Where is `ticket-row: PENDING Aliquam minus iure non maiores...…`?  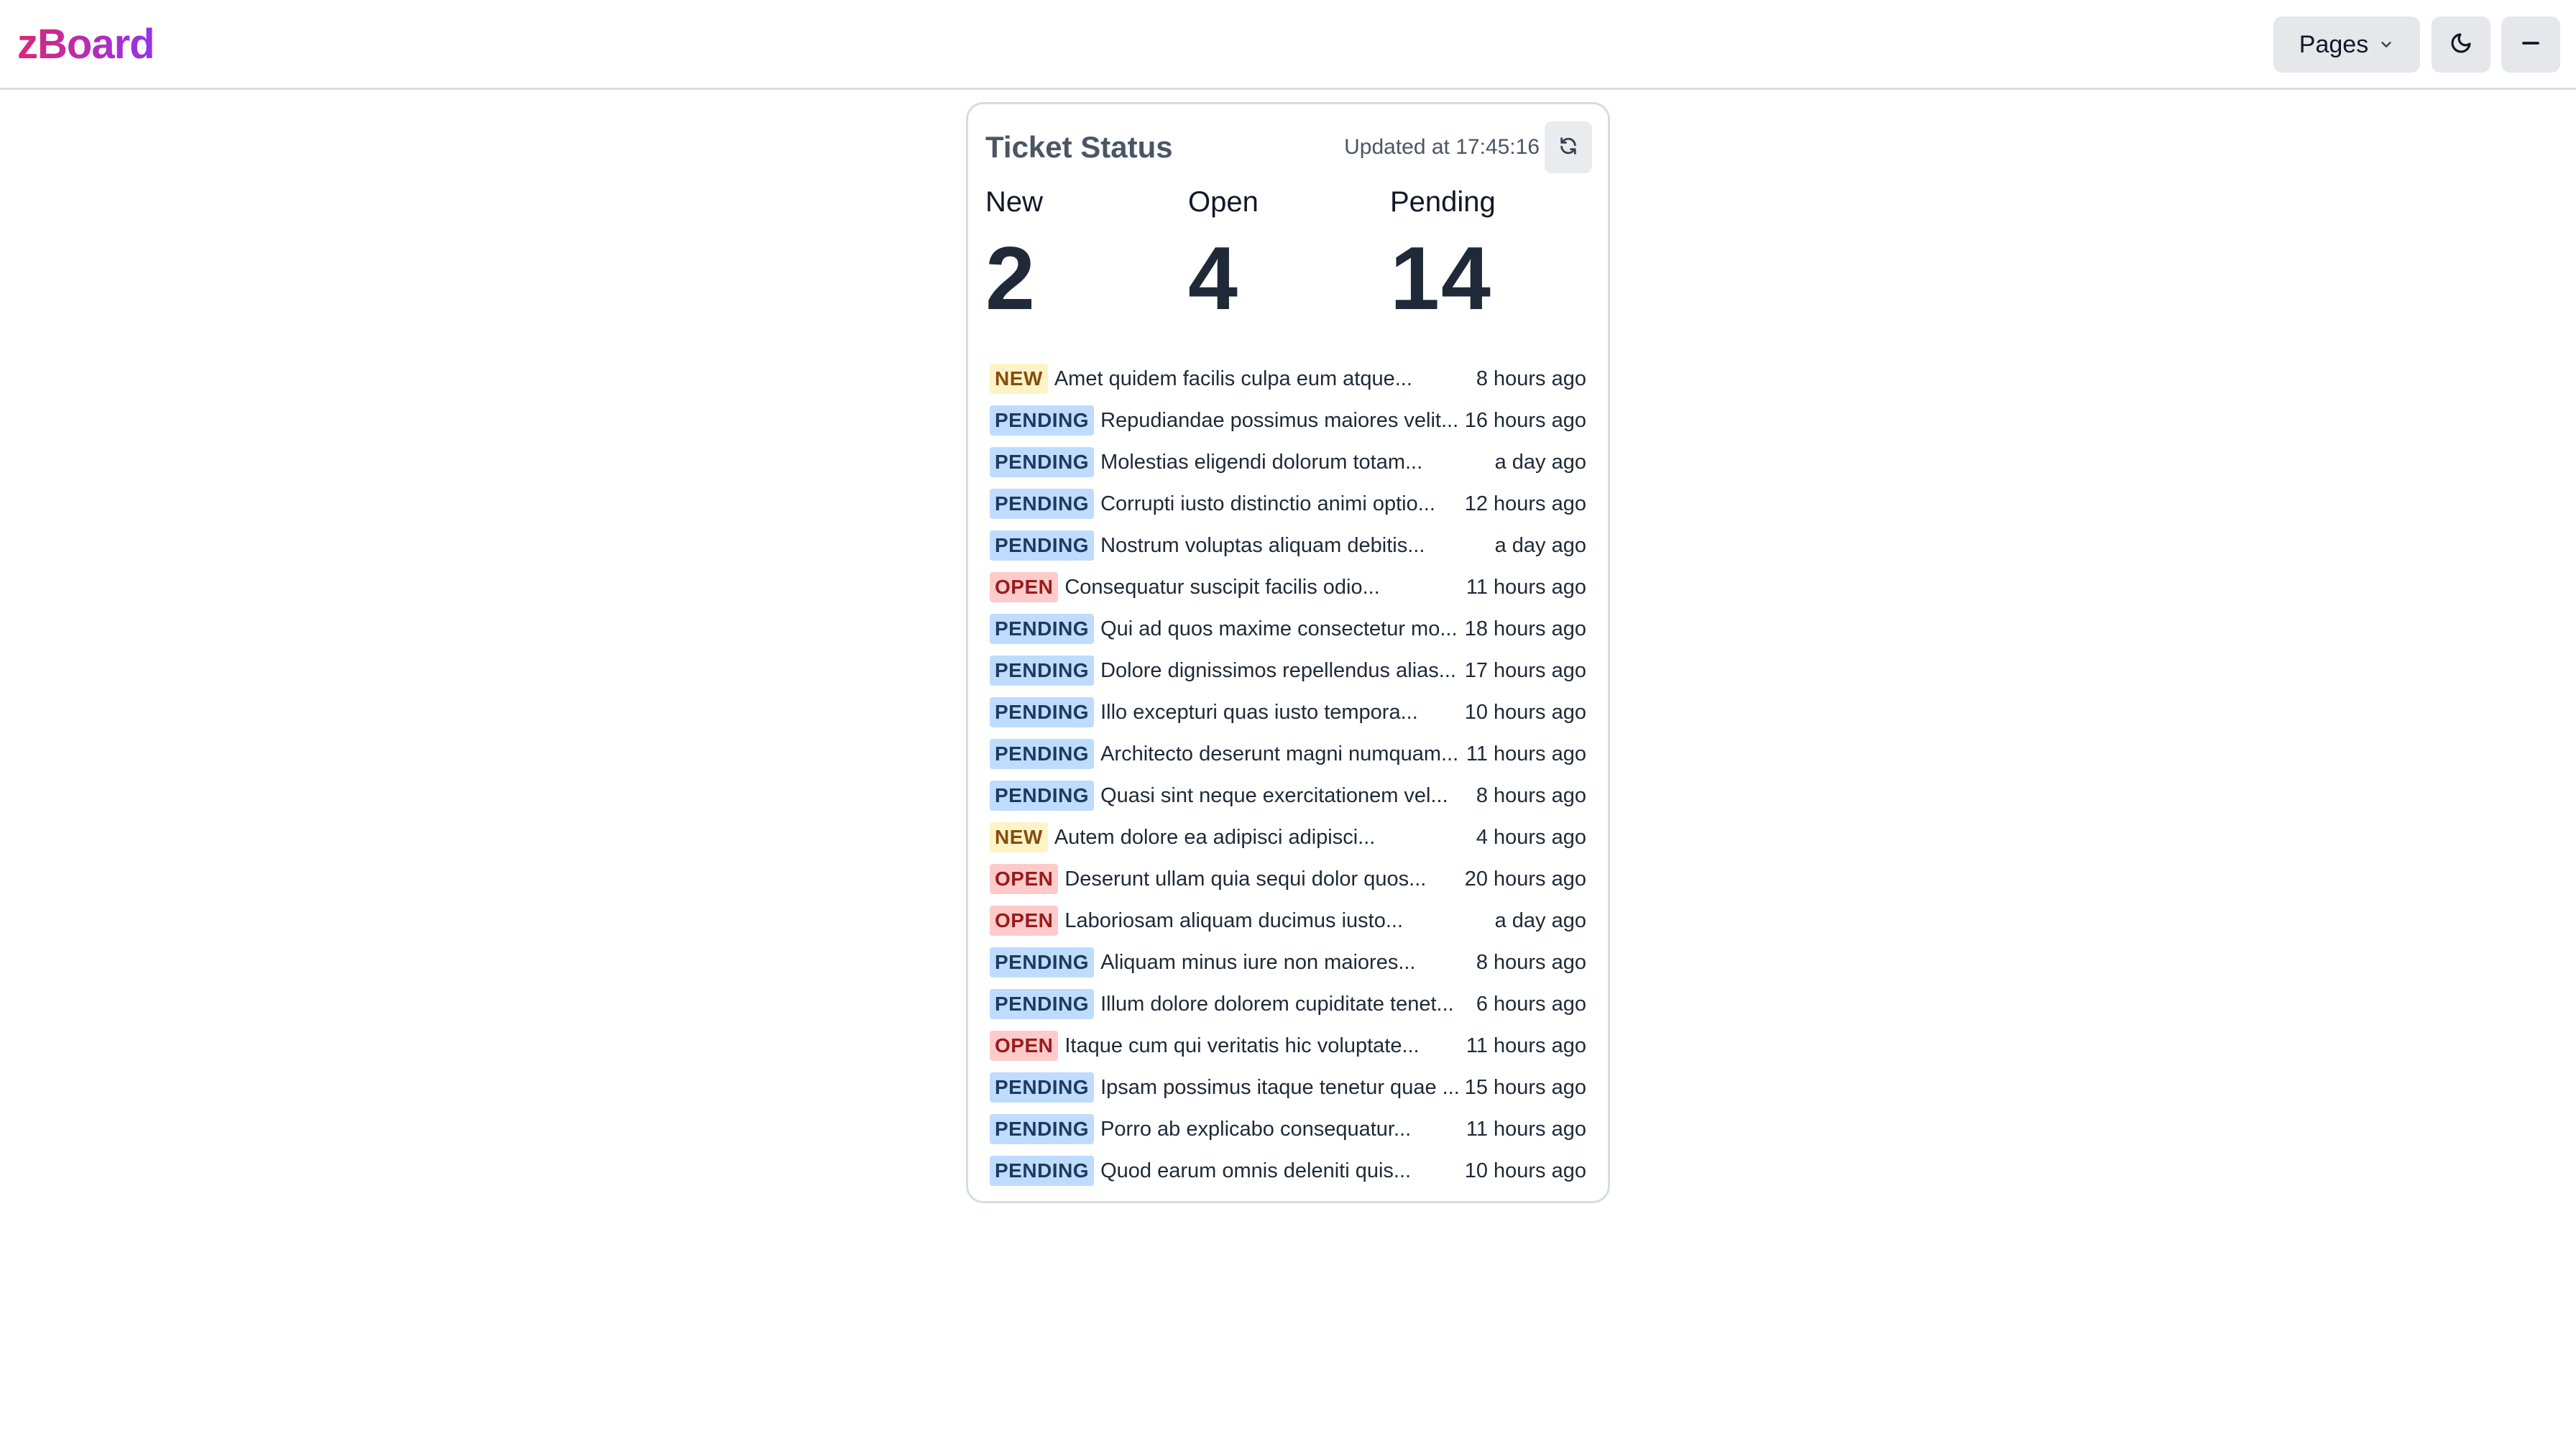
ticket-row: PENDING Aliquam minus iure non maiores...… is located at coordinates (1288, 962).